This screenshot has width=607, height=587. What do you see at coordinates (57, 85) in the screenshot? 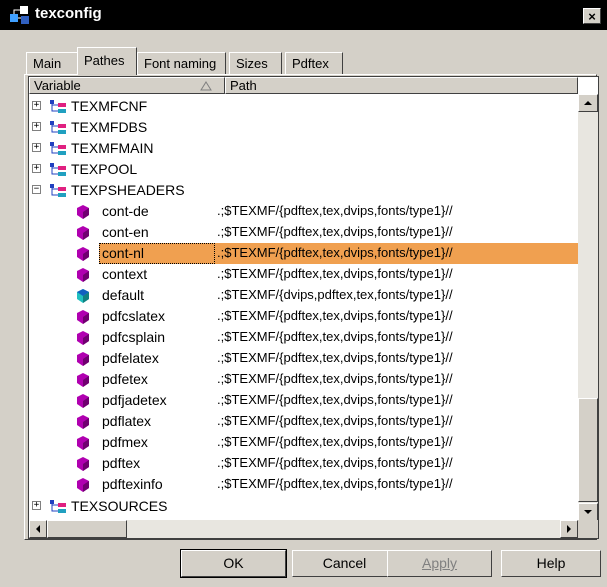
I see `column-label: Variable` at bounding box center [57, 85].